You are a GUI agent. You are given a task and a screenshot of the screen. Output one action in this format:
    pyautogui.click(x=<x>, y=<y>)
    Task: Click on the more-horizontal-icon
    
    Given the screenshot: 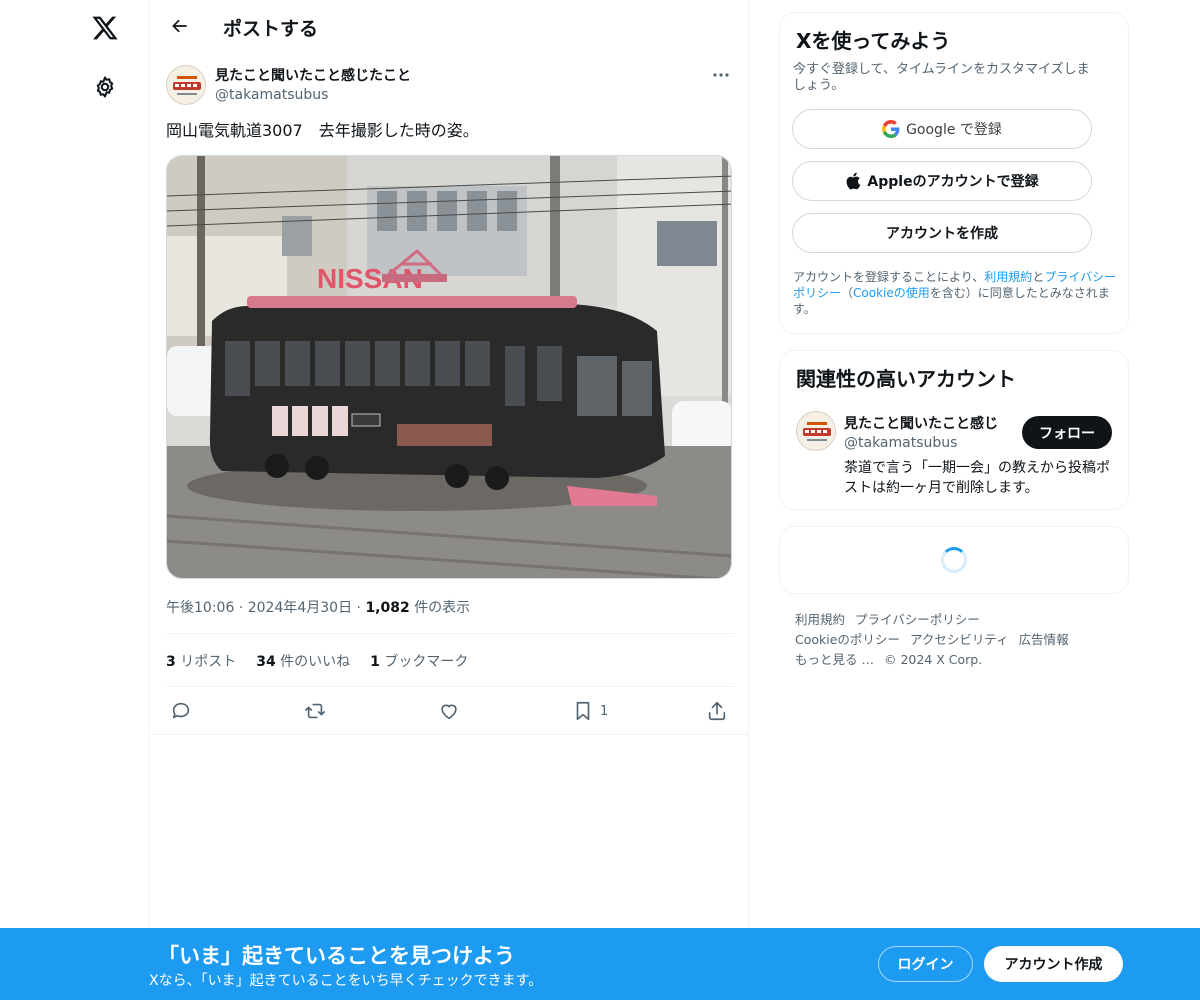 What is the action you would take?
    pyautogui.click(x=721, y=75)
    